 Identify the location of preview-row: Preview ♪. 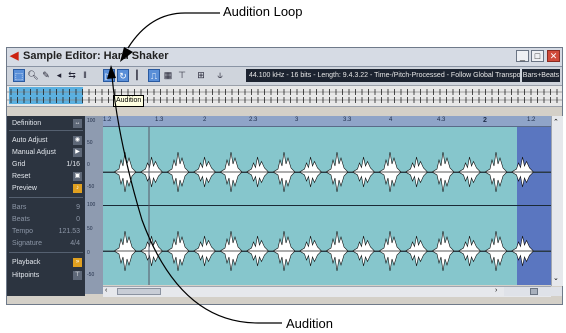
(46, 188).